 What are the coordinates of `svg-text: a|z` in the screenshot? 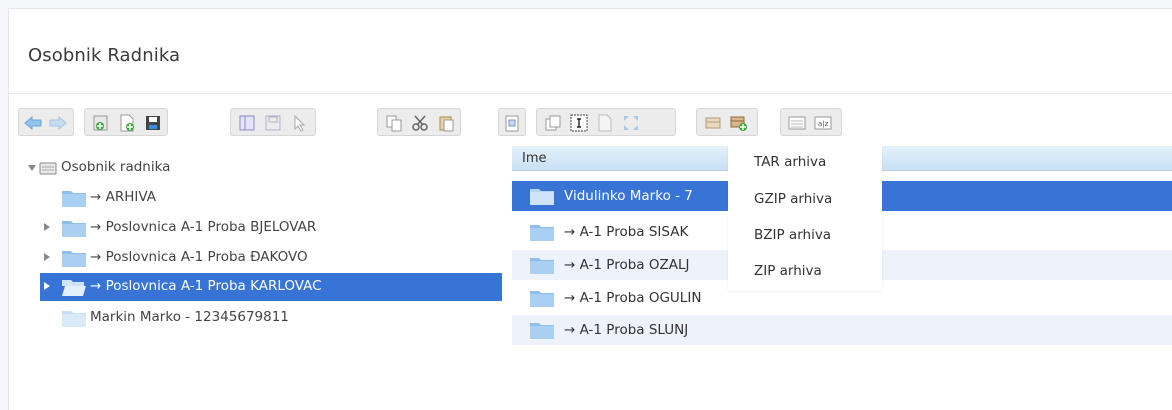 It's located at (823, 124).